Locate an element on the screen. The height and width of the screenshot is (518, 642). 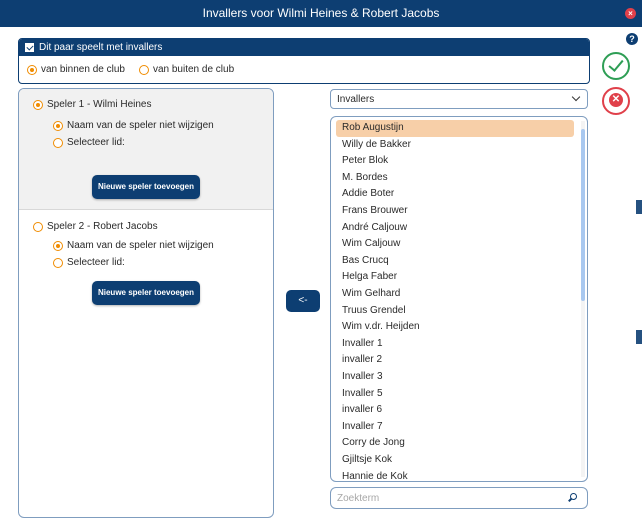
list-item: invaller 2 is located at coordinates (455, 360).